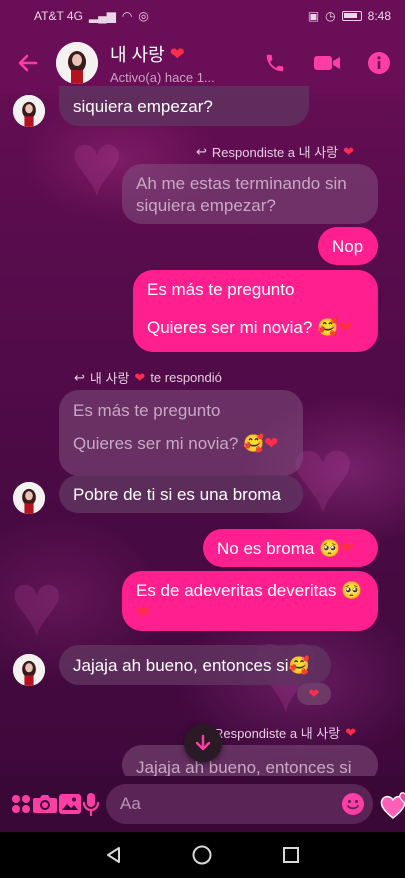 The width and height of the screenshot is (405, 878). What do you see at coordinates (114, 855) in the screenshot?
I see `back-triangle-icon` at bounding box center [114, 855].